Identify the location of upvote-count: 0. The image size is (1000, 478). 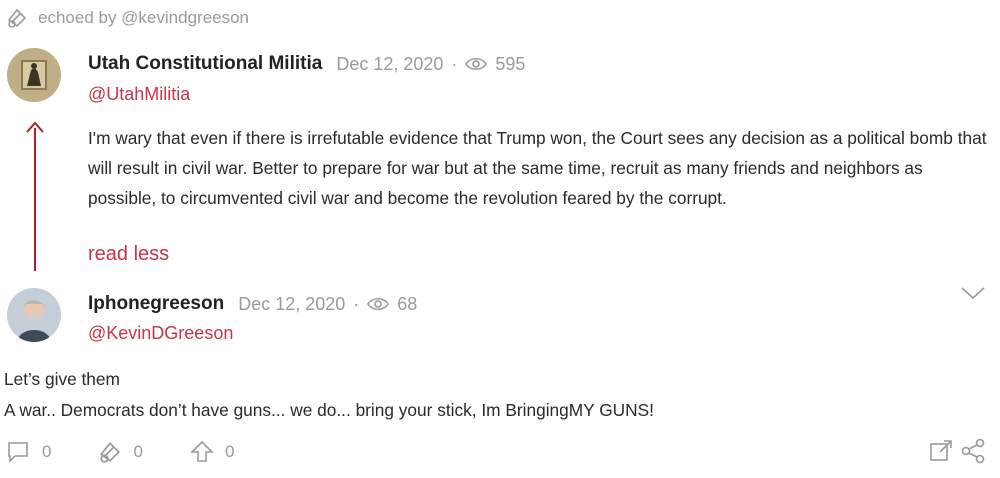
(229, 451).